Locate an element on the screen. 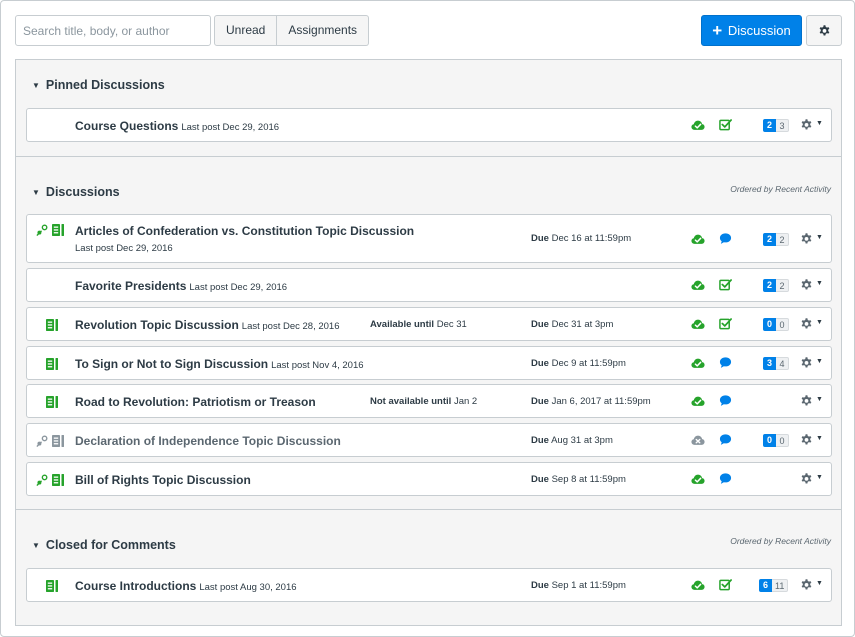  due-date: Due Sep 1 at 11:59pm is located at coordinates (578, 585).